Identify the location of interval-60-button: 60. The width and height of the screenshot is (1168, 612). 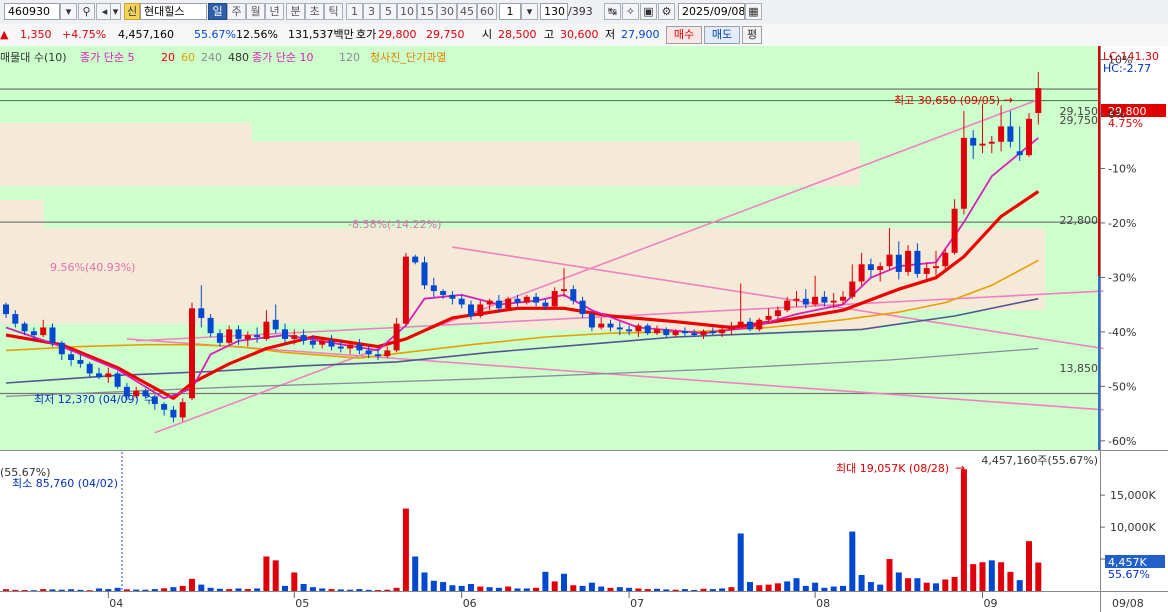
(487, 11).